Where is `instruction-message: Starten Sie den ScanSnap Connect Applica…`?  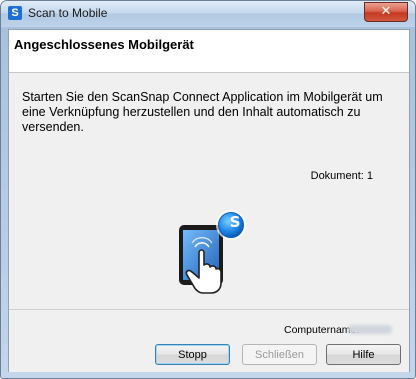 instruction-message: Starten Sie den ScanSnap Connect Applica… is located at coordinates (202, 112).